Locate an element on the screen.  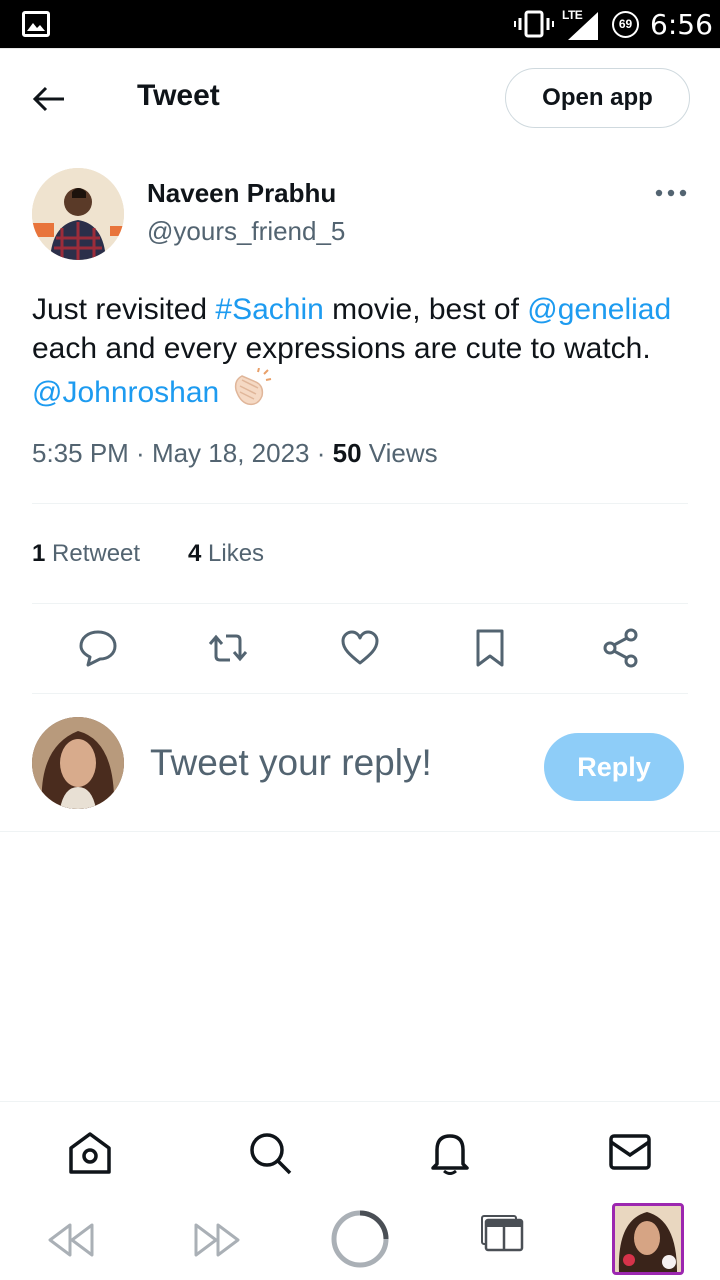
author-avatar is located at coordinates (78, 214).